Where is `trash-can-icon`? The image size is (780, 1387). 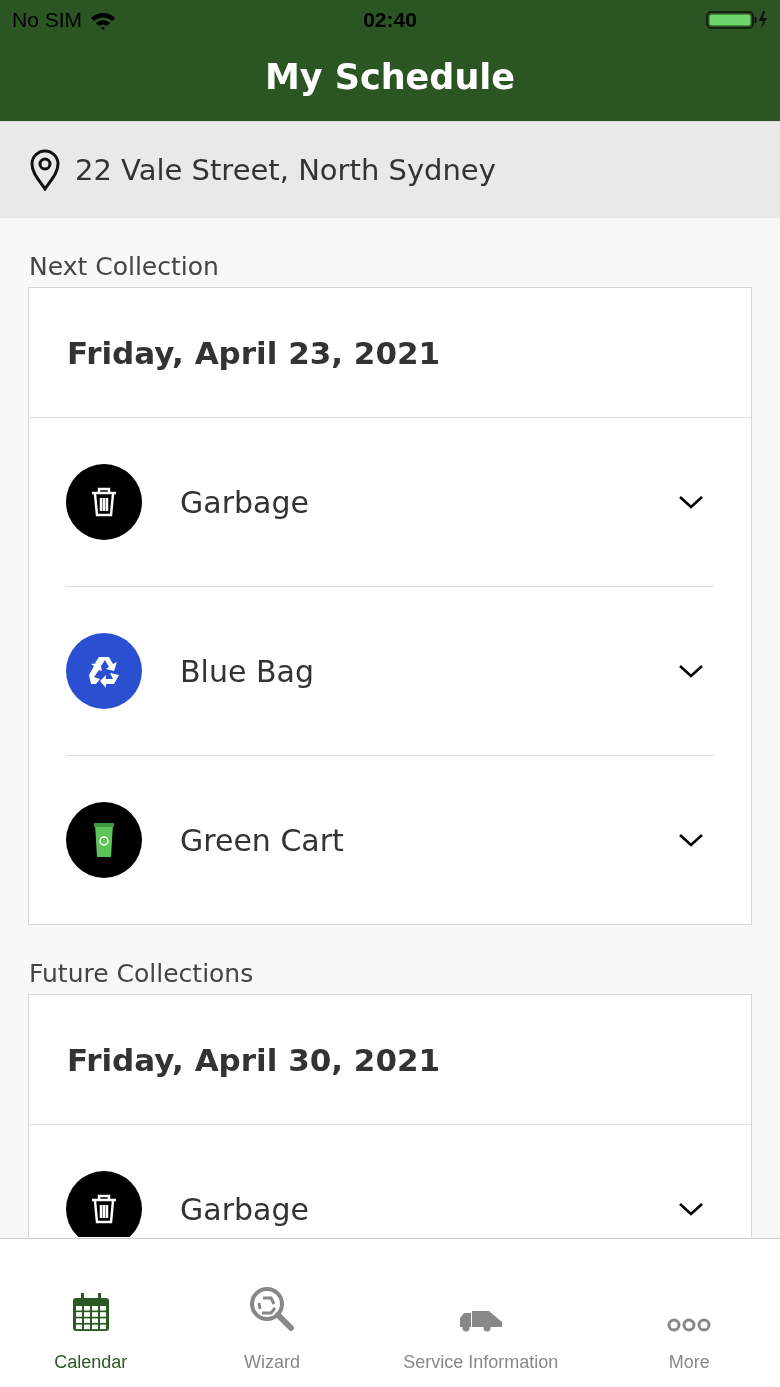 trash-can-icon is located at coordinates (104, 502).